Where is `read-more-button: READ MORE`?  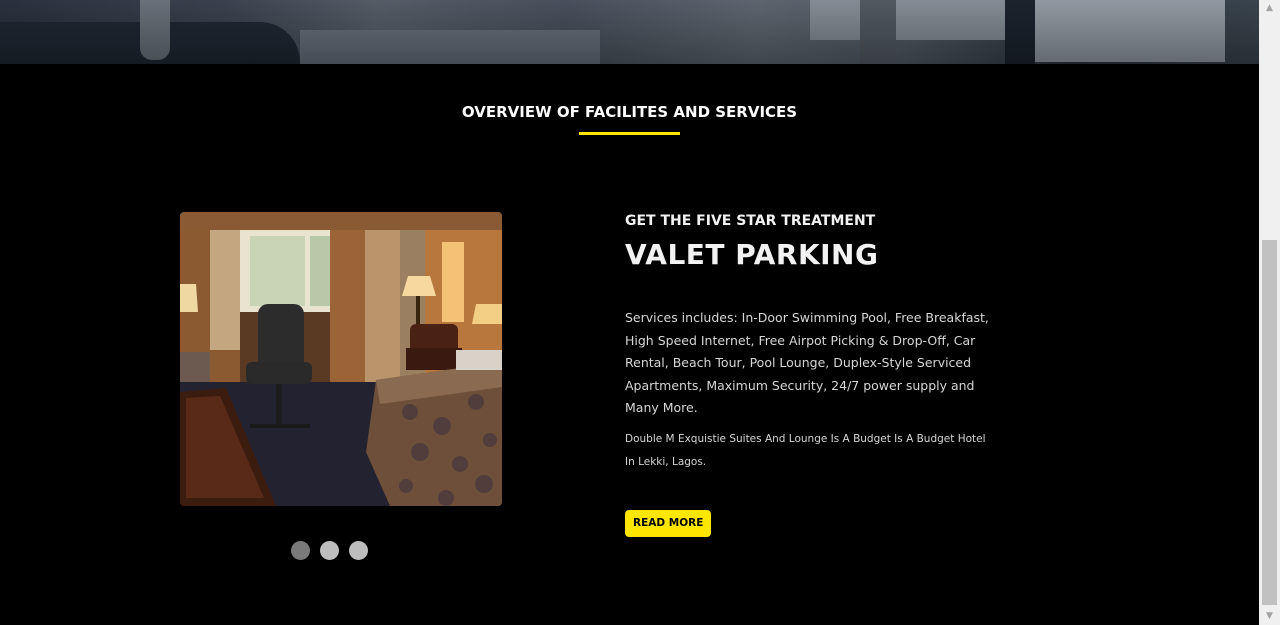 read-more-button: READ MORE is located at coordinates (668, 523).